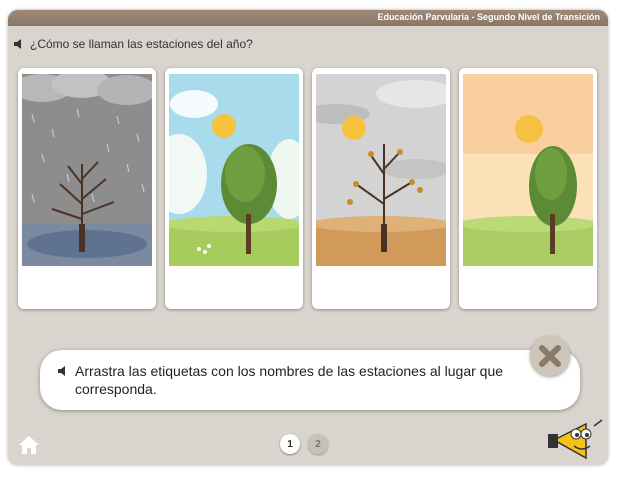 This screenshot has width=623, height=495. I want to click on question-text: ¿Cómo se llaman las estaciones del año?, so click(141, 44).